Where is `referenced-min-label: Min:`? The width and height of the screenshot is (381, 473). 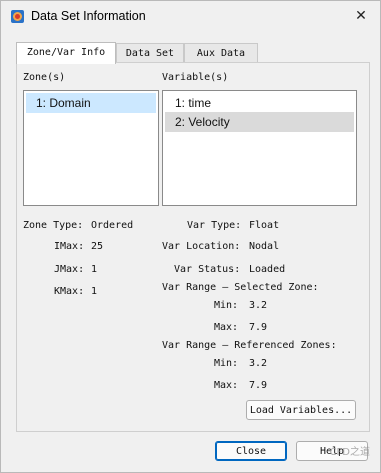 referenced-min-label: Min: is located at coordinates (226, 363).